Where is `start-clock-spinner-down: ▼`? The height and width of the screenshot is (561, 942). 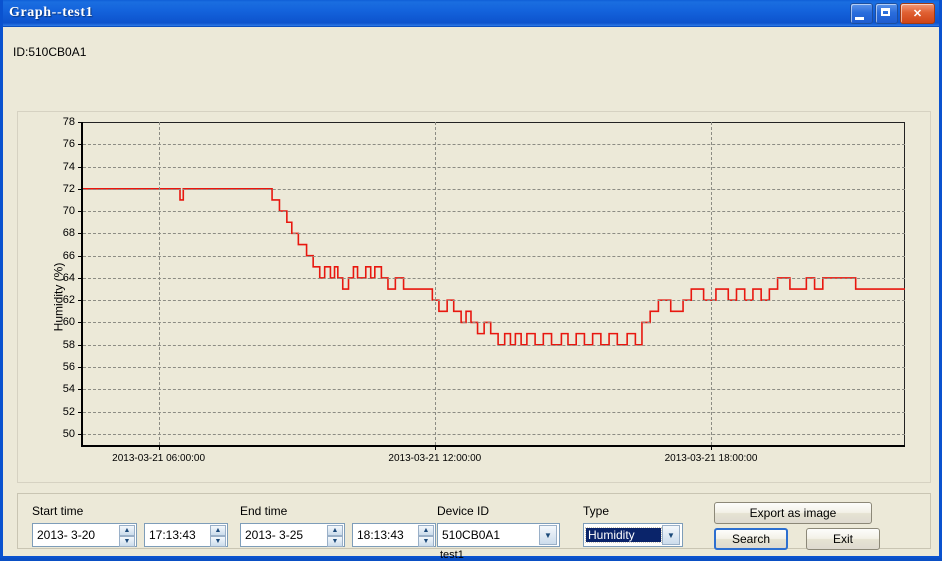 start-clock-spinner-down: ▼ is located at coordinates (218, 541).